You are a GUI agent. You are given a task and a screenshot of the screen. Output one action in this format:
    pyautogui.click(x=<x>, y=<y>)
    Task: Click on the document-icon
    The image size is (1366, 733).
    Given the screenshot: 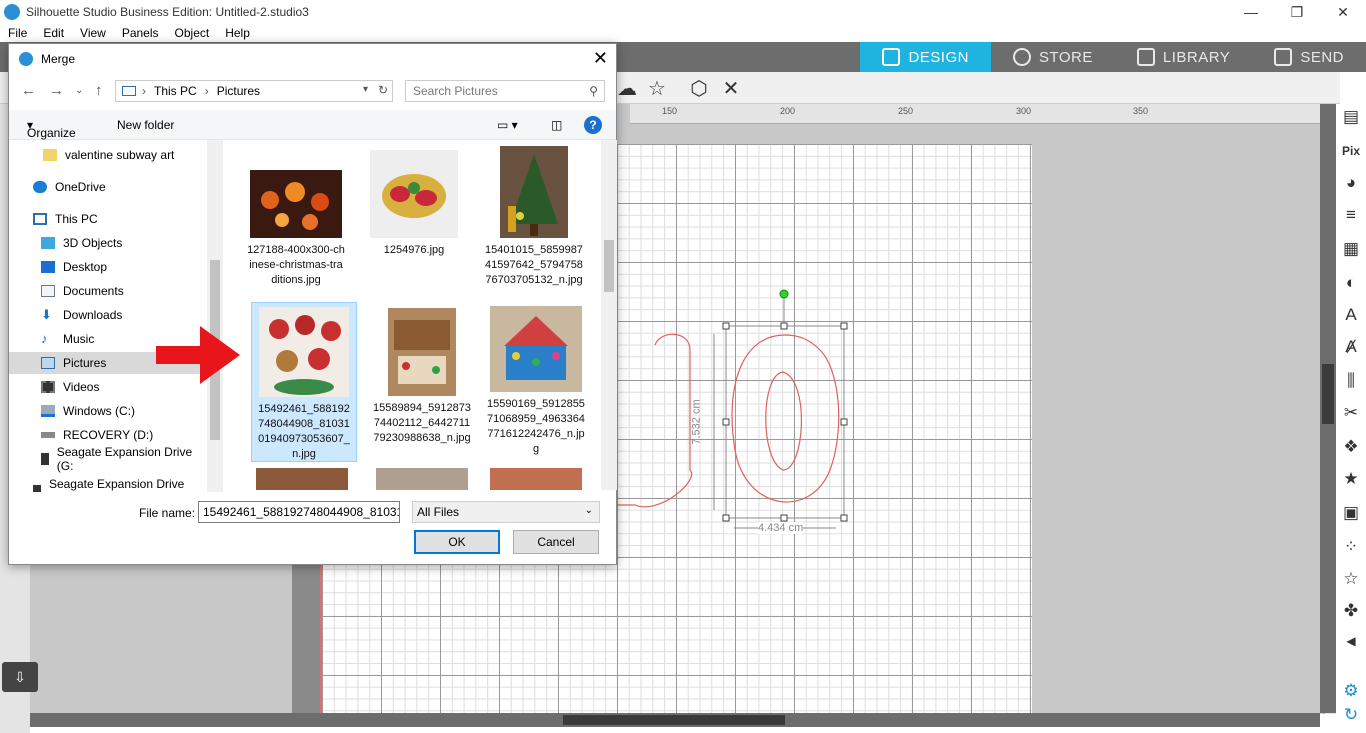 What is the action you would take?
    pyautogui.click(x=48, y=291)
    